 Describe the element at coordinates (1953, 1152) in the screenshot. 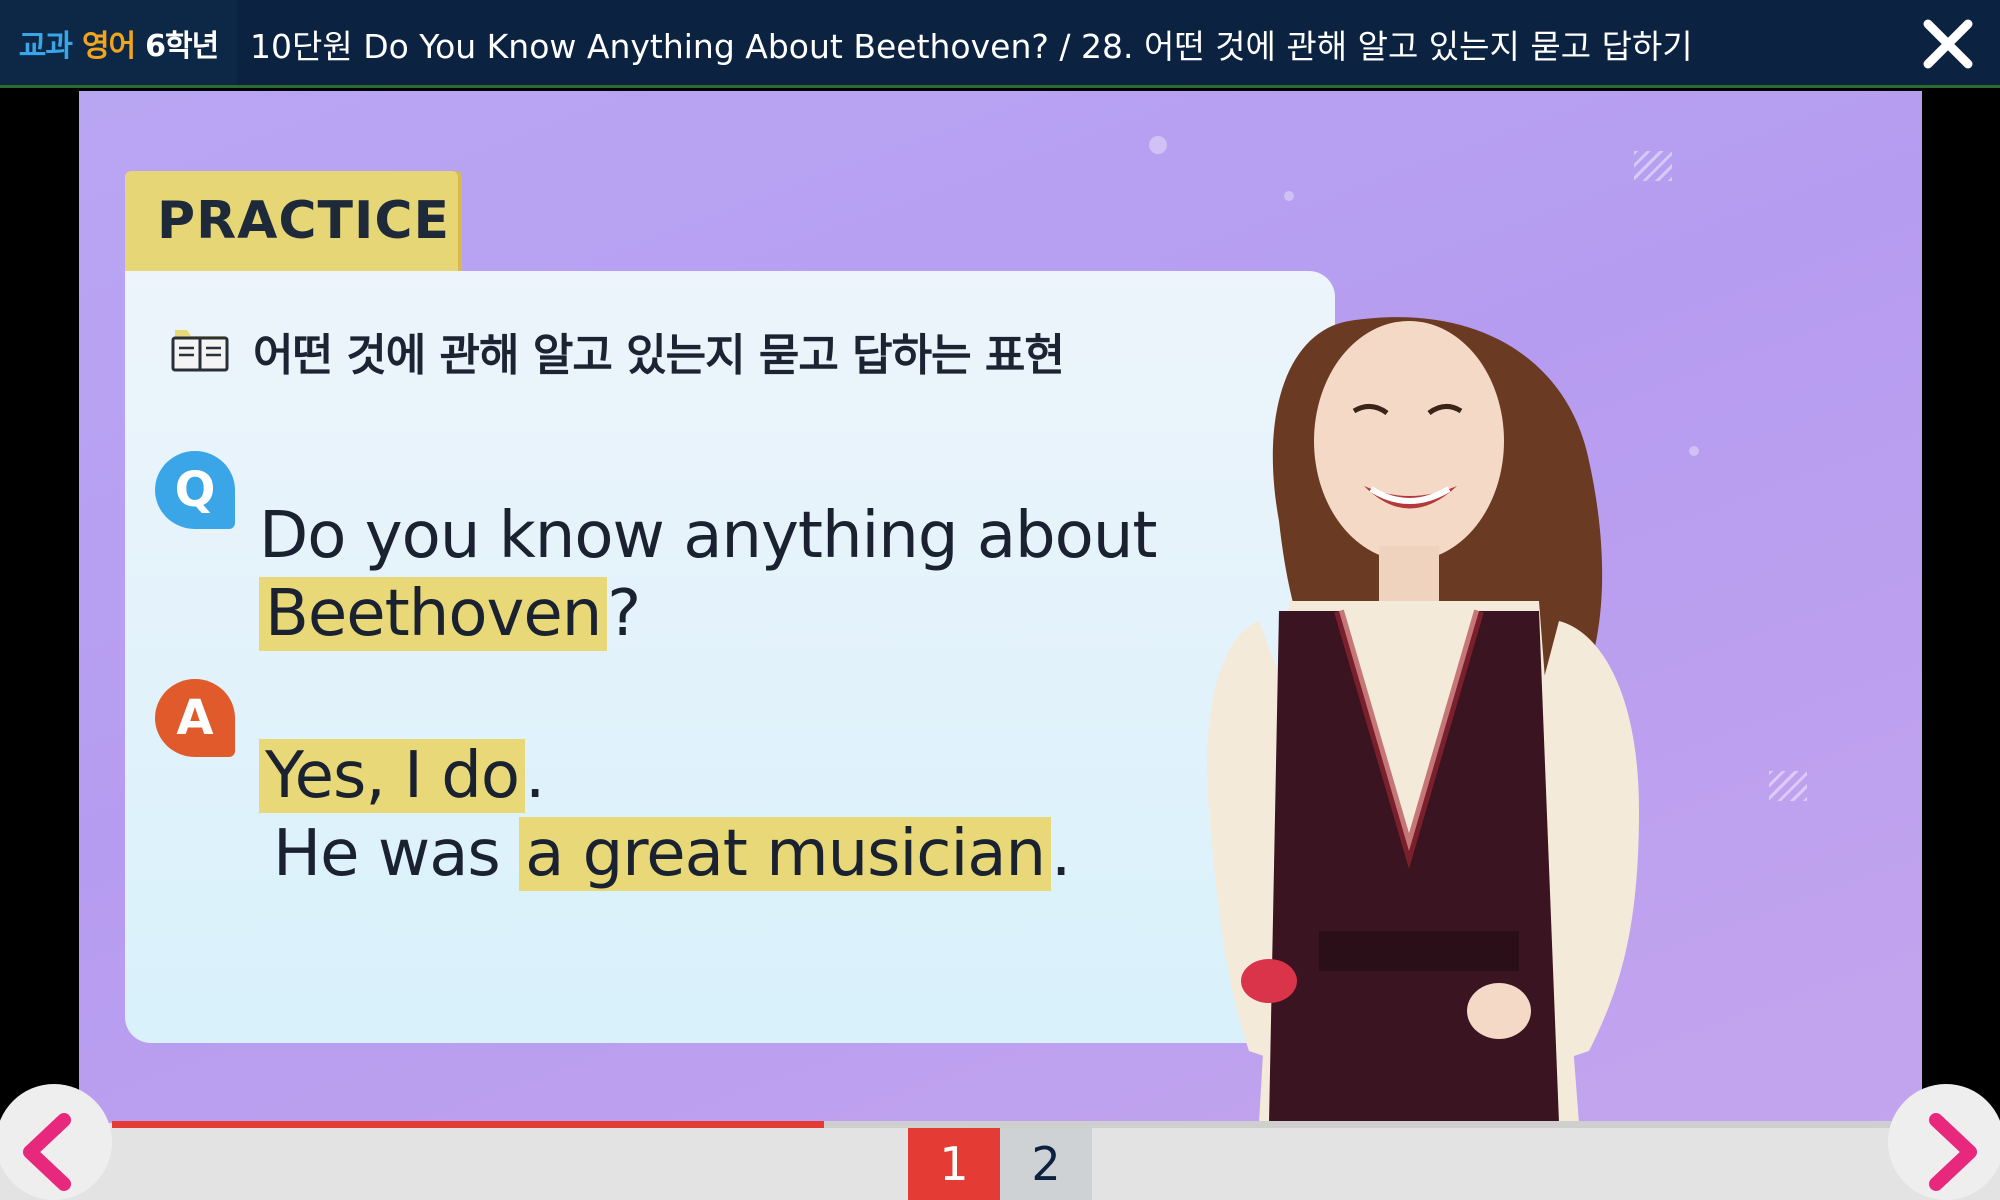

I see `chevron-right-icon` at that location.